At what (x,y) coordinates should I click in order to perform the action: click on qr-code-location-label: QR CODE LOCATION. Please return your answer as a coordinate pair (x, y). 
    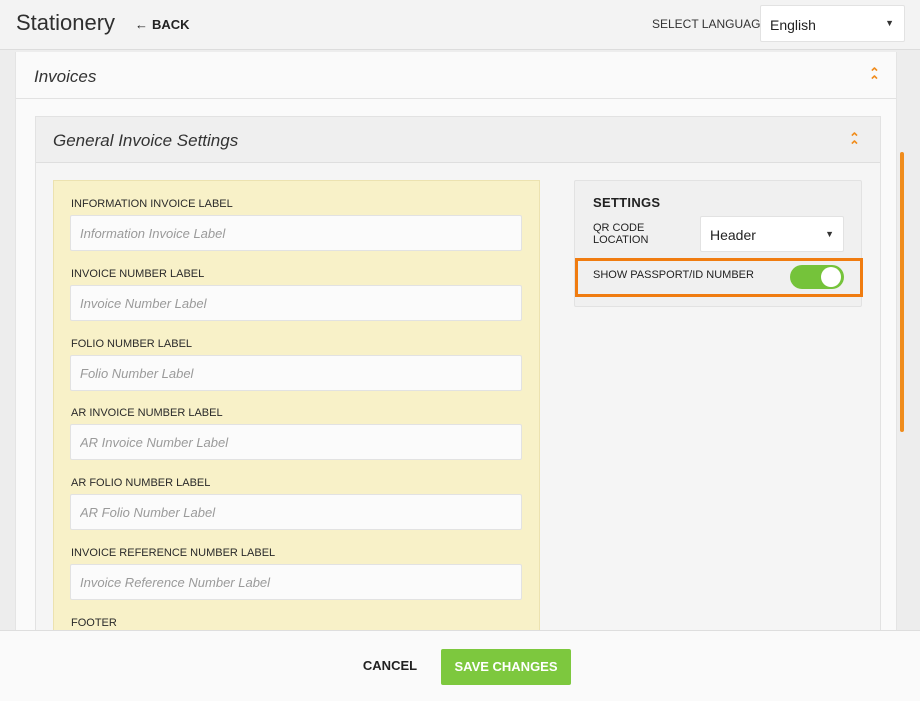
    Looking at the image, I should click on (638, 234).